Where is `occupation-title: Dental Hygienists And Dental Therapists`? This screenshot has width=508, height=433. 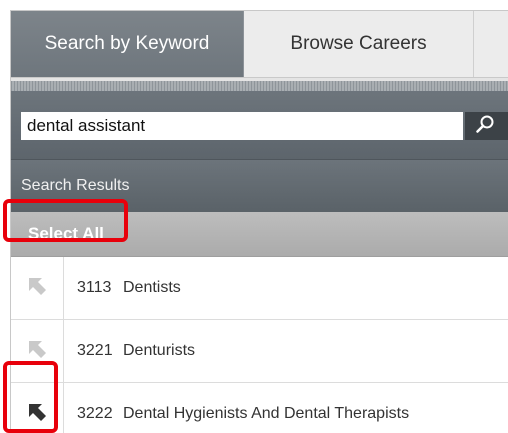 occupation-title: Dental Hygienists And Dental Therapists is located at coordinates (266, 414).